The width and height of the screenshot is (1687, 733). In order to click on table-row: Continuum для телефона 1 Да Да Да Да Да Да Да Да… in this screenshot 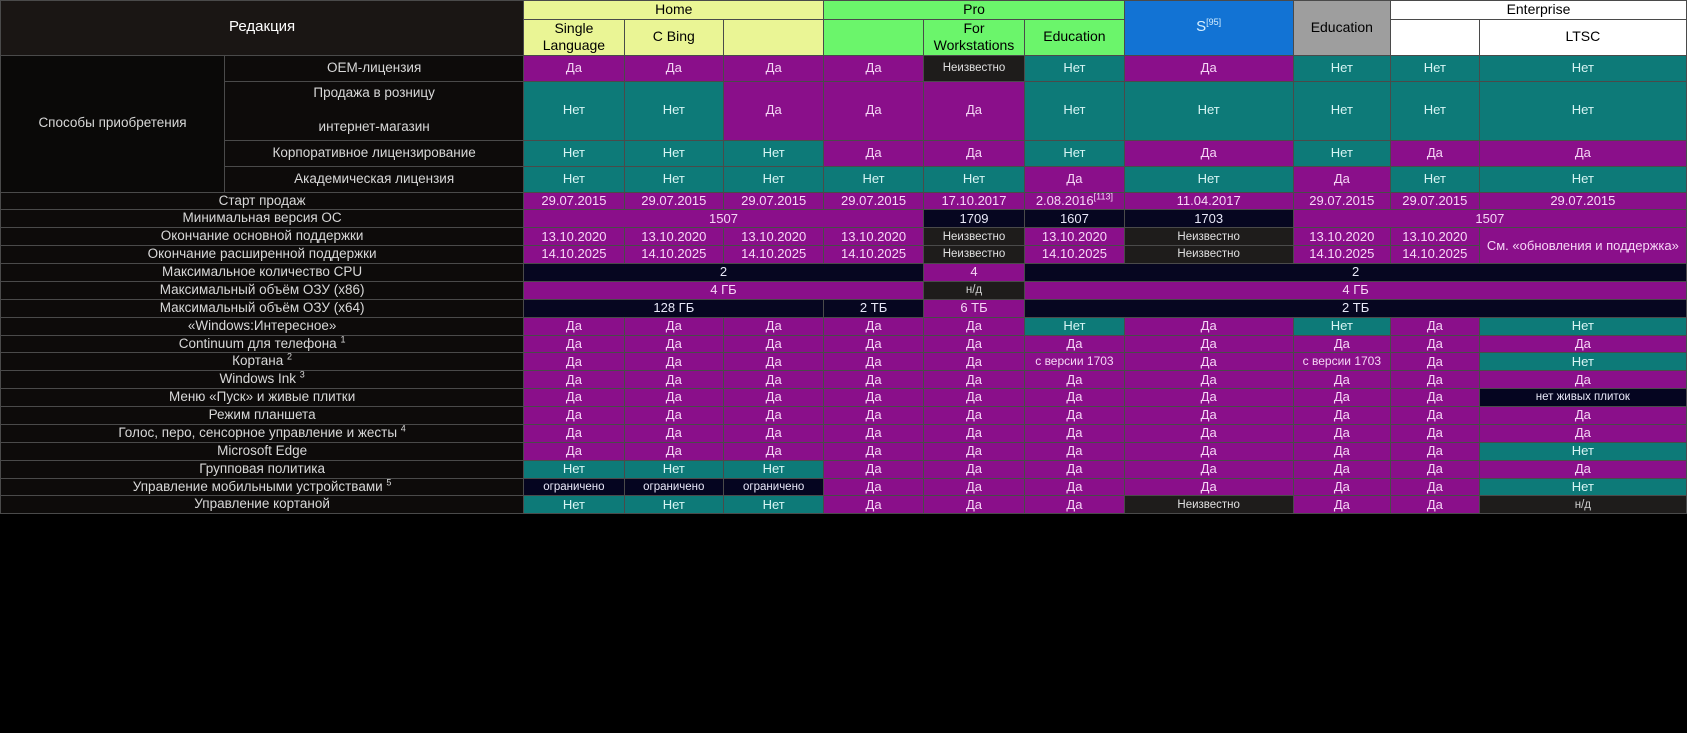, I will do `click(843, 344)`.